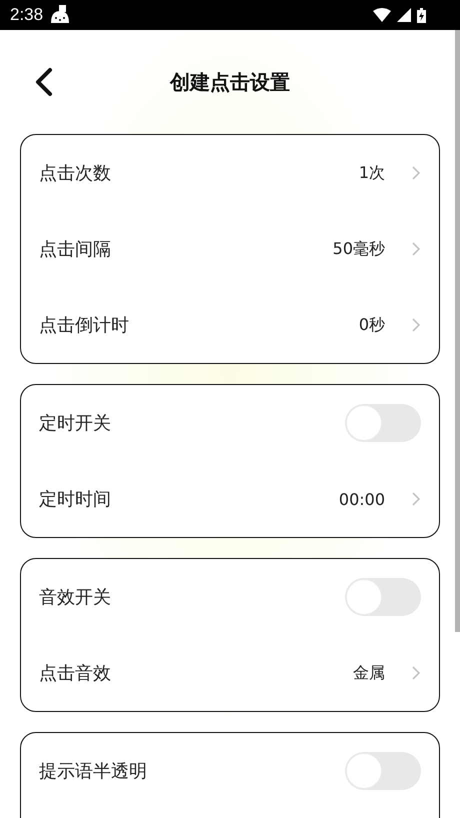  What do you see at coordinates (75, 249) in the screenshot?
I see `setting-label: 点击间隔` at bounding box center [75, 249].